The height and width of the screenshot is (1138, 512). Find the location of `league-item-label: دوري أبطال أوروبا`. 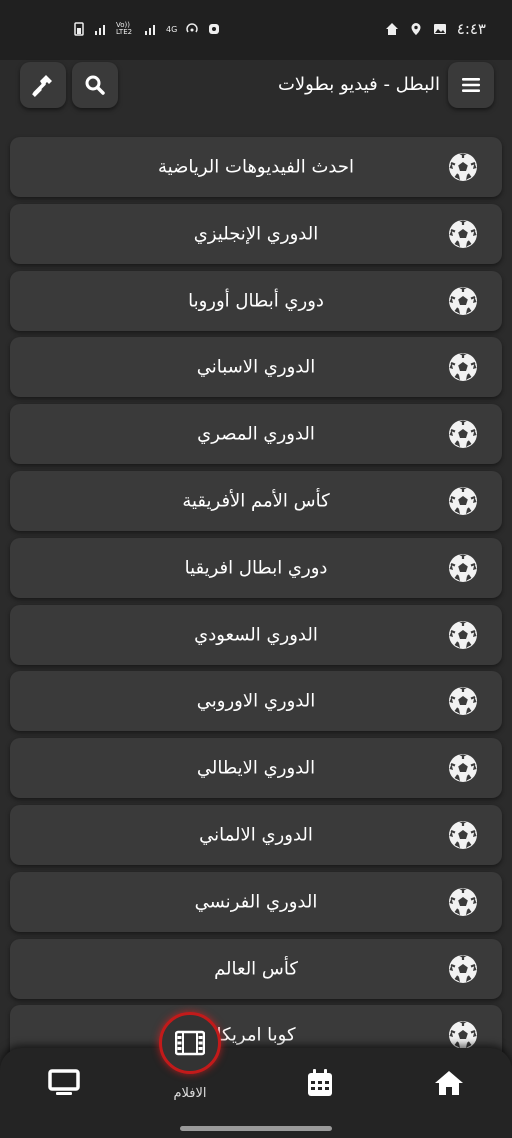

league-item-label: دوري أبطال أوروبا is located at coordinates (256, 301).